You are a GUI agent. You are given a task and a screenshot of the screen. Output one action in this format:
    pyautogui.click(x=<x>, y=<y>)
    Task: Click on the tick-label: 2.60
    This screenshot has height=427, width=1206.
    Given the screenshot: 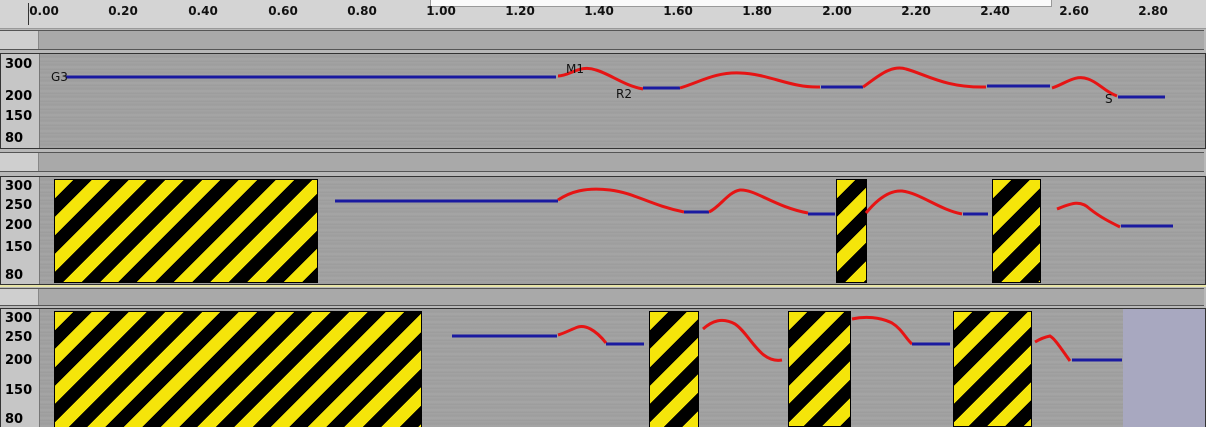 What is the action you would take?
    pyautogui.click(x=1074, y=11)
    